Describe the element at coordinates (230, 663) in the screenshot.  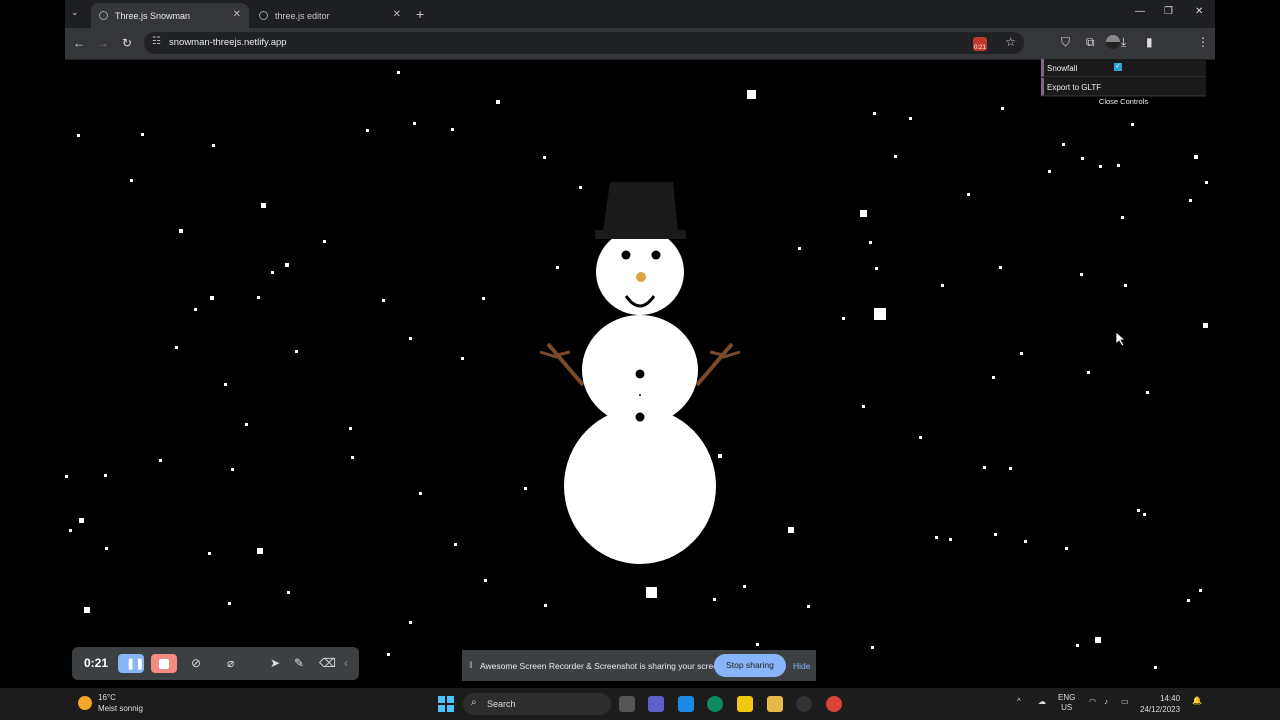
I see `mic-off-icon: ⌀` at that location.